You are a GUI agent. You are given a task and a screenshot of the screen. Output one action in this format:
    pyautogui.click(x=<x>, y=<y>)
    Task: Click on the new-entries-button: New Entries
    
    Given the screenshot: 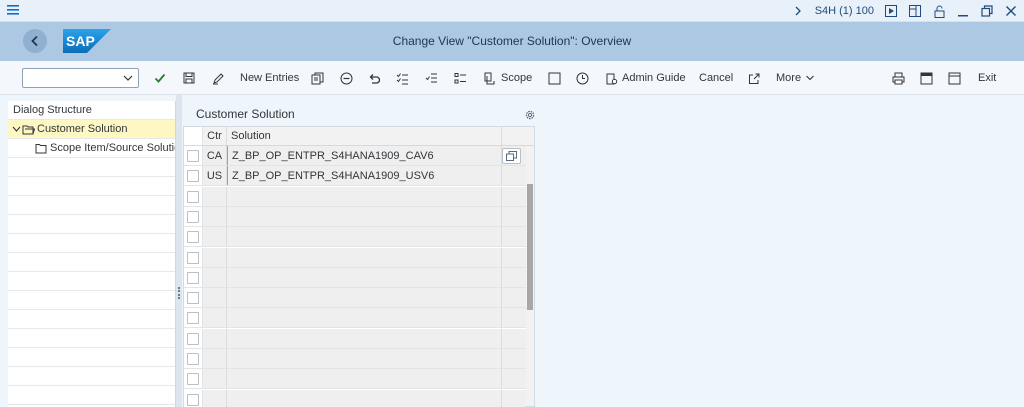 What is the action you would take?
    pyautogui.click(x=269, y=78)
    